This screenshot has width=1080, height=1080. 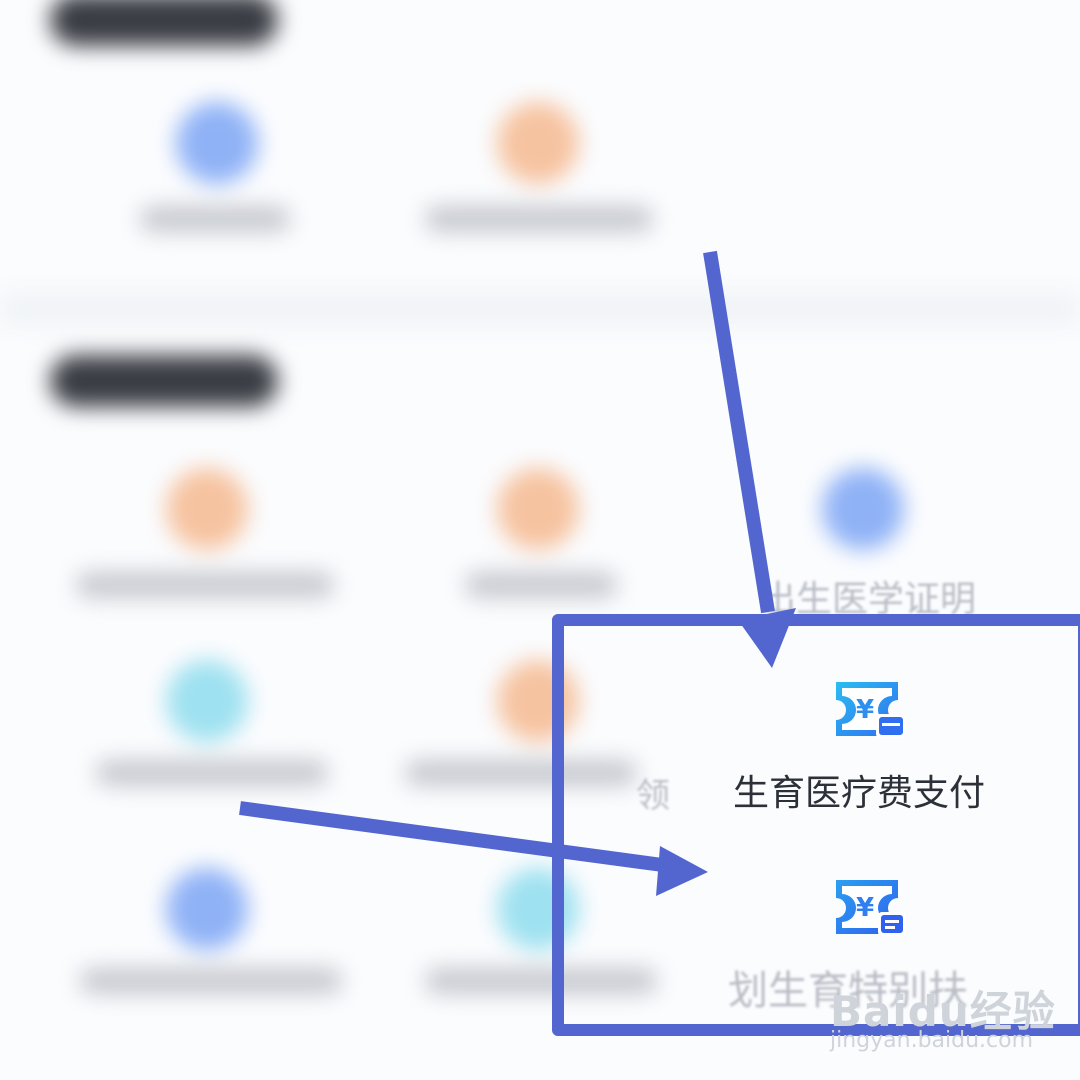 I want to click on arrow-down-shaft, so click(x=739, y=432).